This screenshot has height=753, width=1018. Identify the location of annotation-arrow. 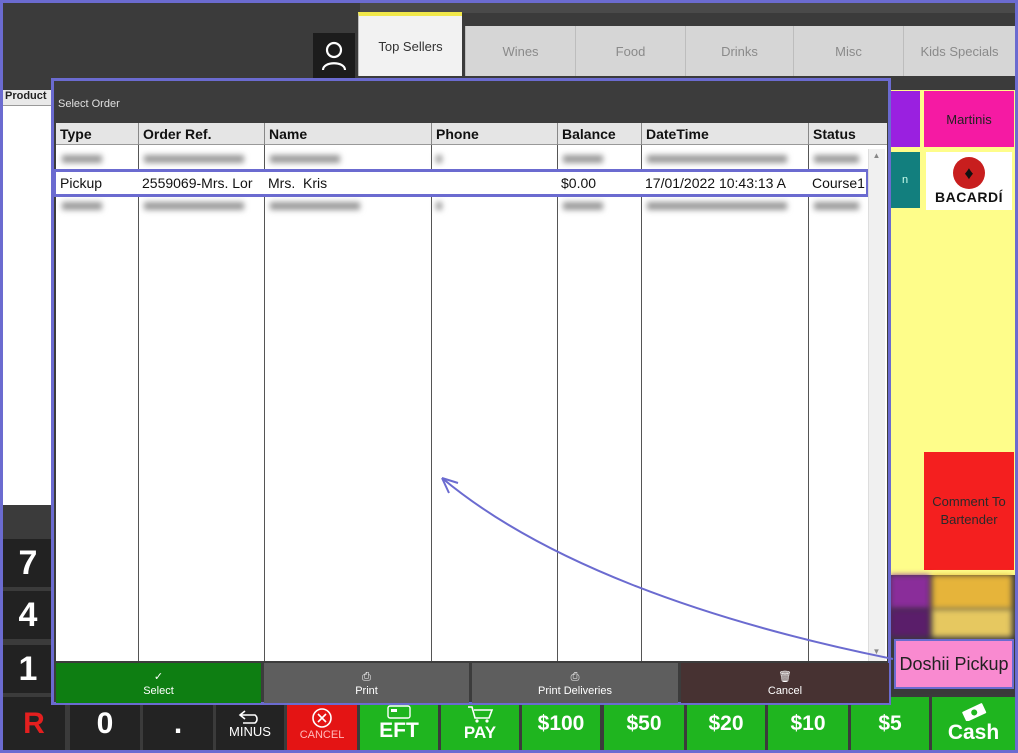
(667, 568).